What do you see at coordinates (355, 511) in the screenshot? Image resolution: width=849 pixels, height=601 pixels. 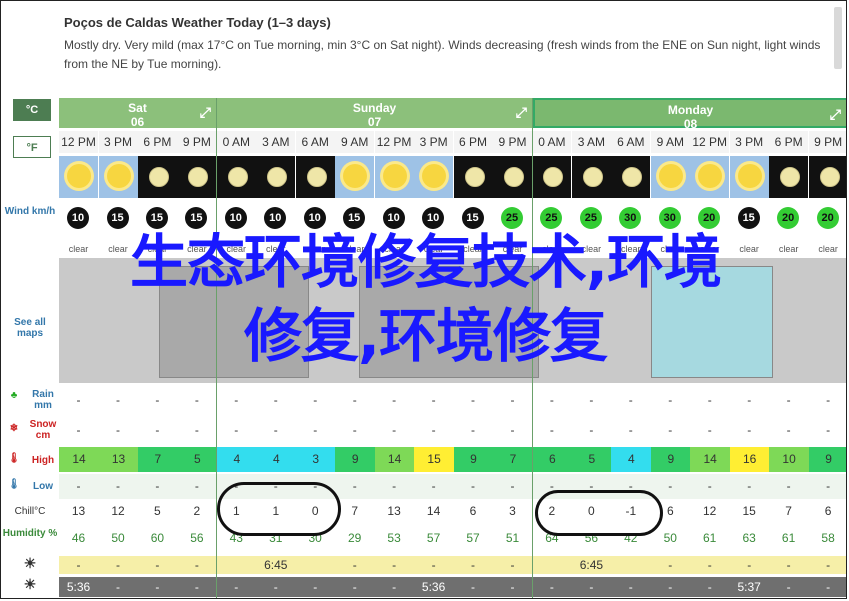 I see `chill-cell: 7` at bounding box center [355, 511].